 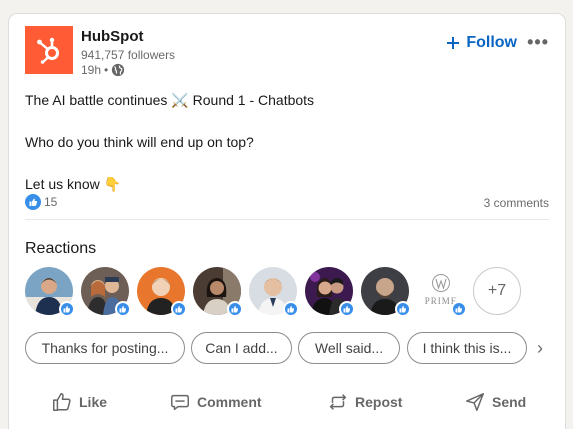 I want to click on send-icon, so click(x=475, y=402).